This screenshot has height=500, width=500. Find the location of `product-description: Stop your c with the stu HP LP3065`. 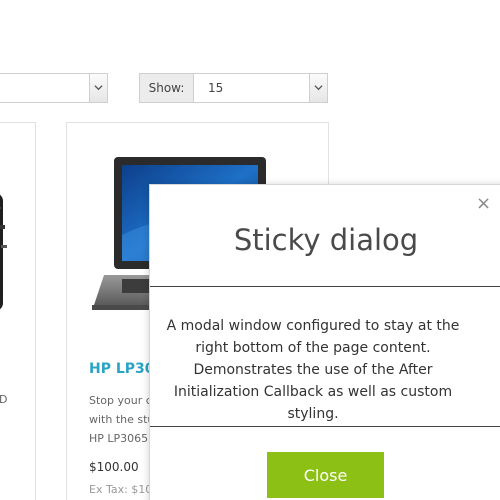

product-description: Stop your c with the stu HP LP3065 is located at coordinates (121, 419).